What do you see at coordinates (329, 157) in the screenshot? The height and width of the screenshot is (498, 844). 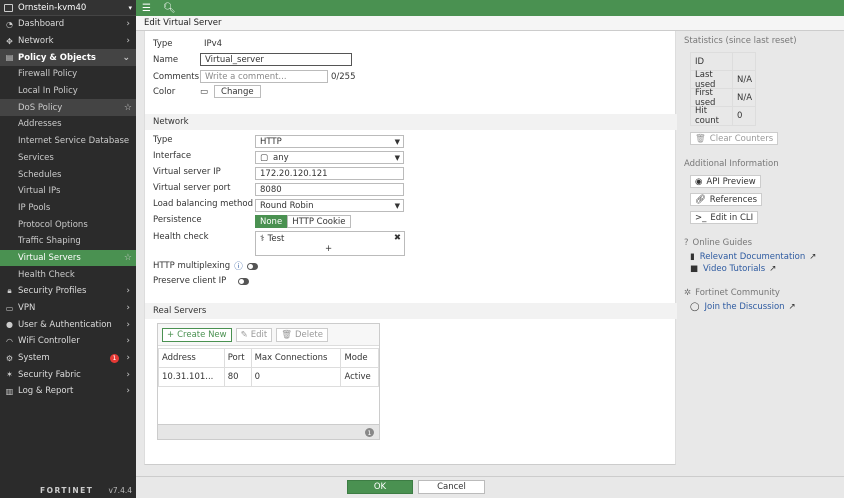 I see `interface-select: ▢ any ▼` at bounding box center [329, 157].